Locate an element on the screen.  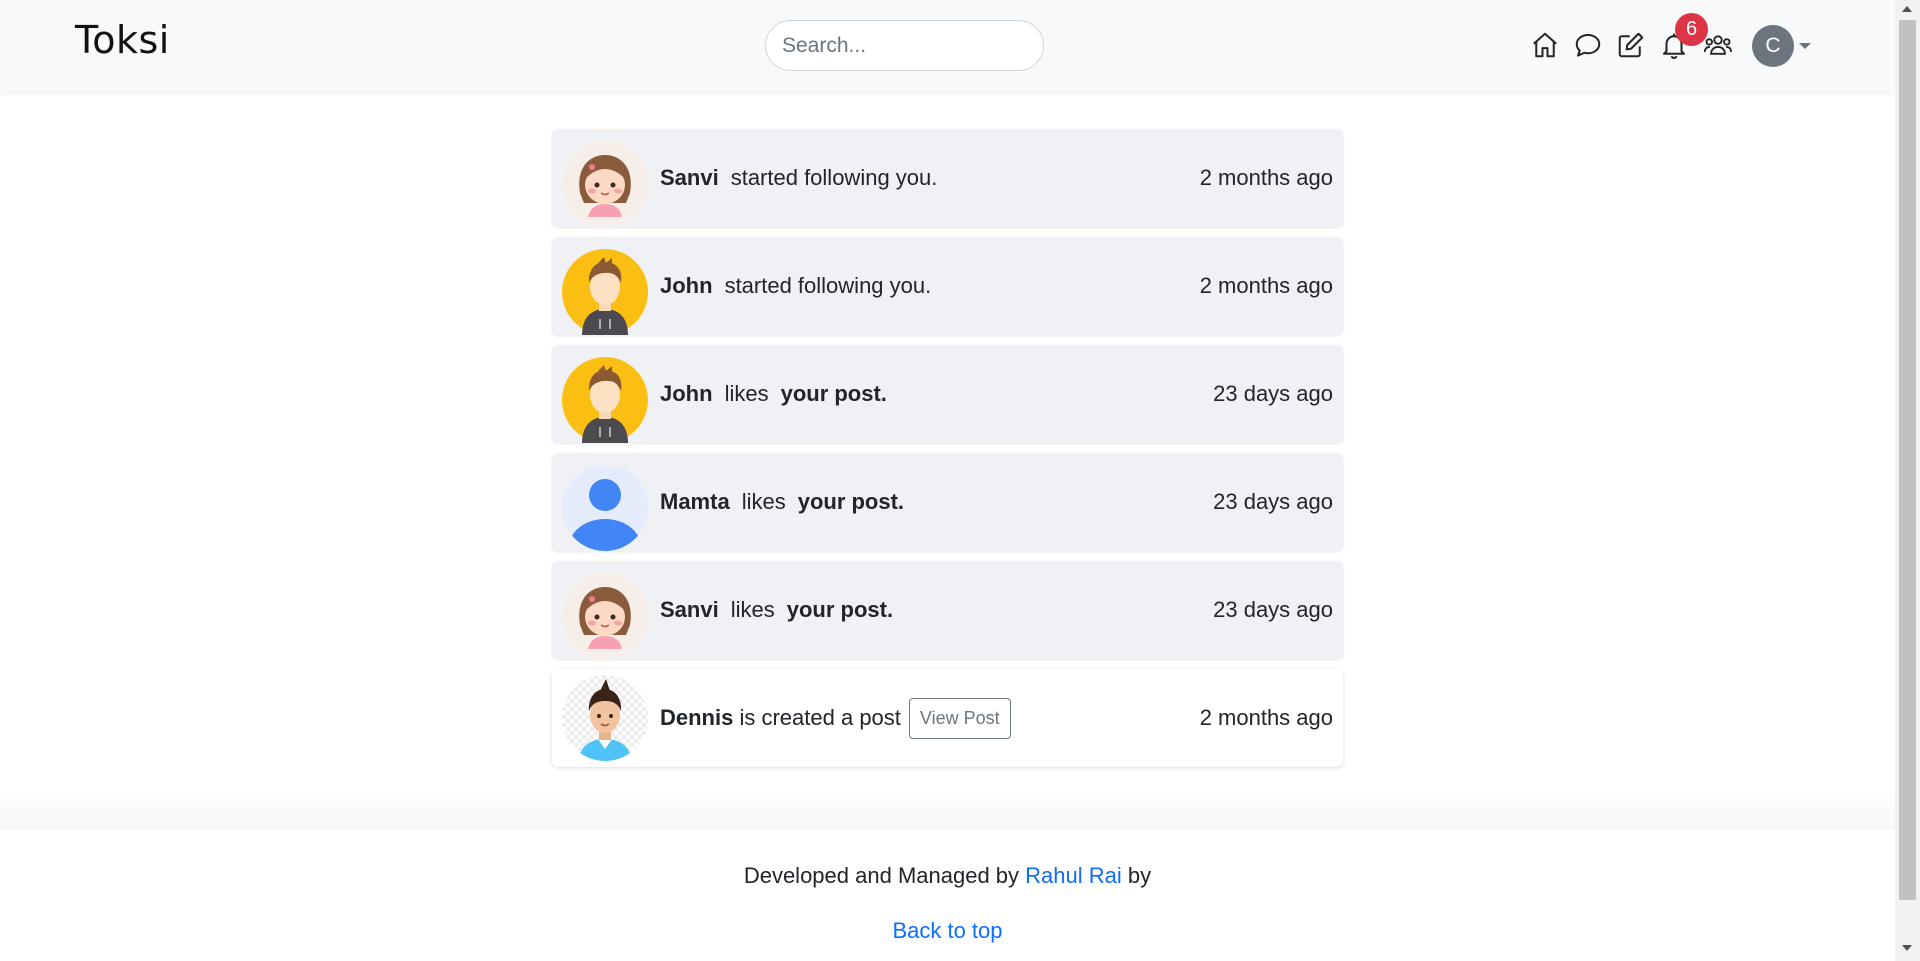
footer-credit: Developed and Managed by Rahul Rai by is located at coordinates (947, 876).